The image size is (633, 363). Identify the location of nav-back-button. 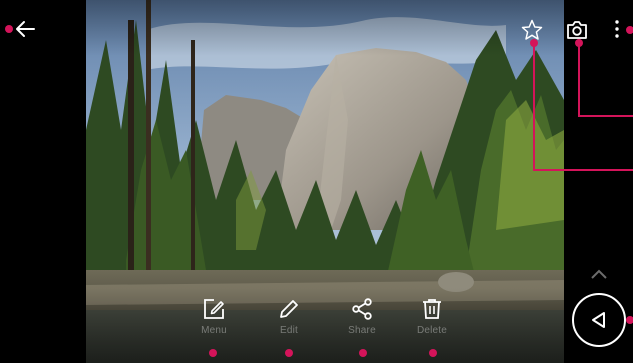
(599, 320).